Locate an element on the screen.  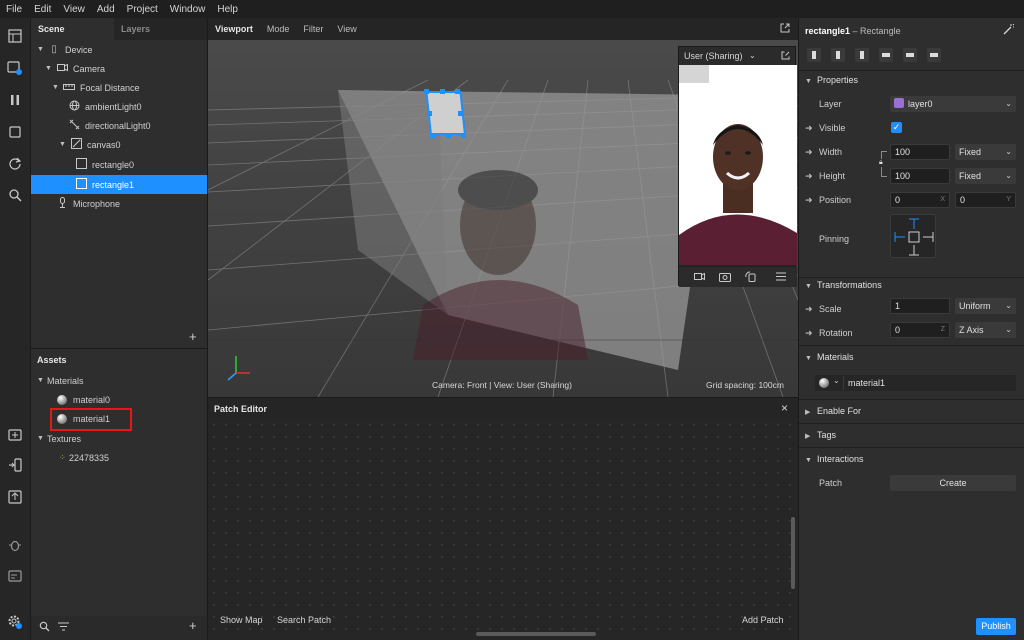
pinning-widget is located at coordinates (913, 236).